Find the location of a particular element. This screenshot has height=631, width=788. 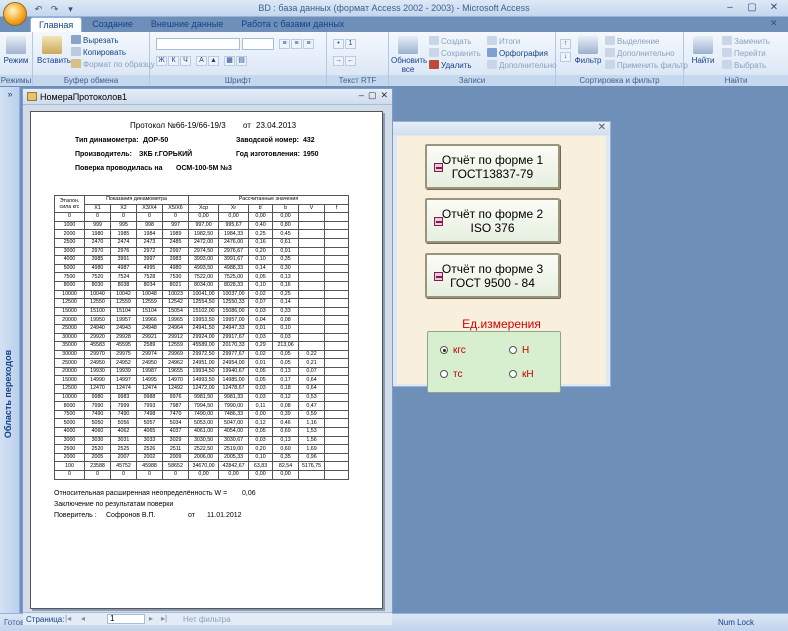

align-left-icon: ≡ is located at coordinates (284, 44).